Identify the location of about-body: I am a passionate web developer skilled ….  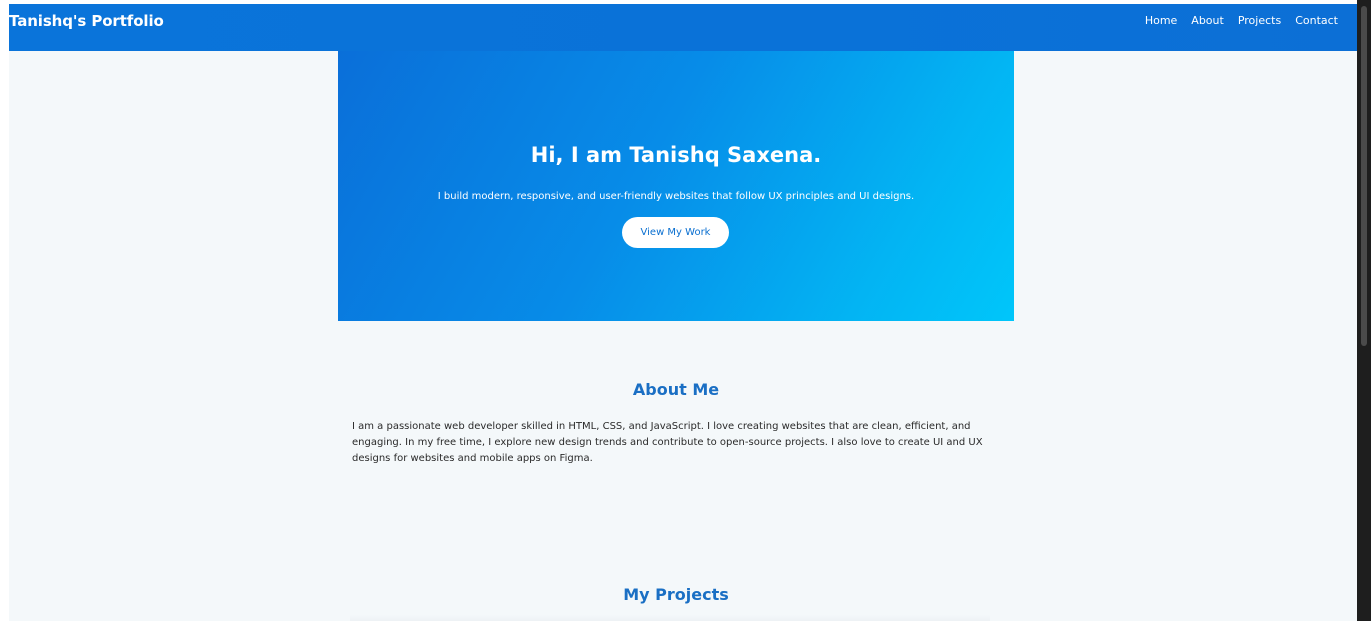
(667, 442).